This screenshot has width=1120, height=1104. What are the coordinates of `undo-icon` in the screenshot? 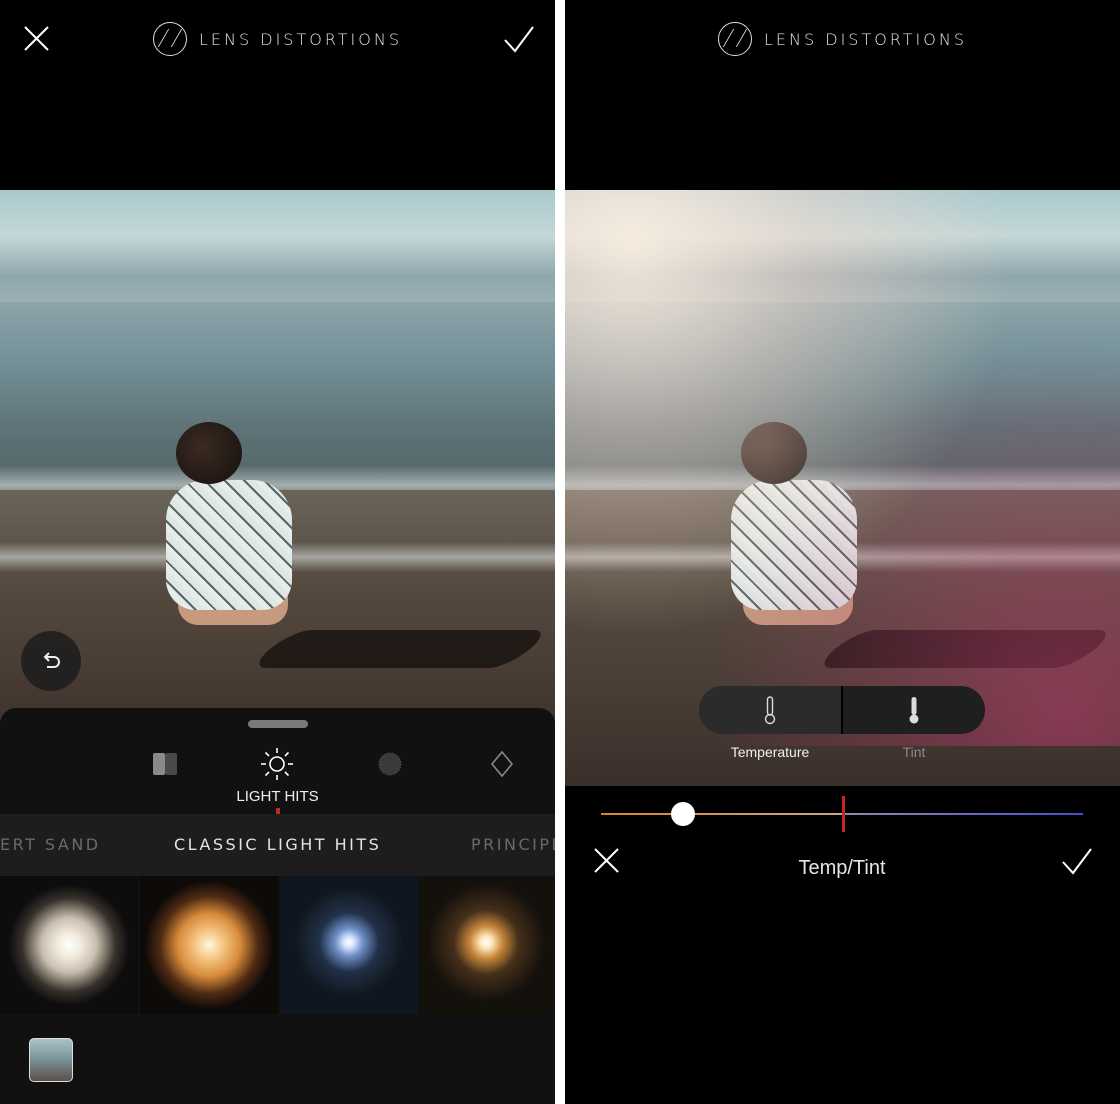 It's located at (51, 660).